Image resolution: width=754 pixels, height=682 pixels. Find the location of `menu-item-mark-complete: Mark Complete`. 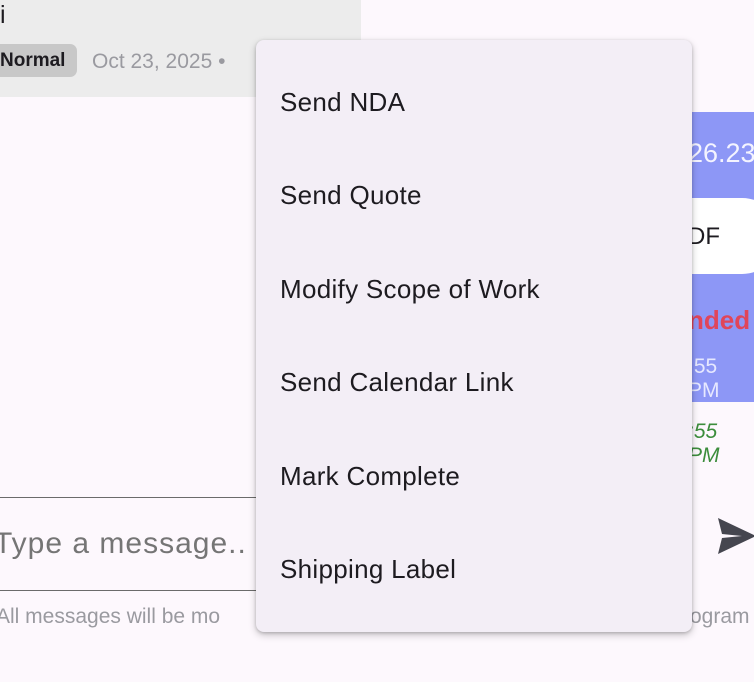

menu-item-mark-complete: Mark Complete is located at coordinates (474, 476).